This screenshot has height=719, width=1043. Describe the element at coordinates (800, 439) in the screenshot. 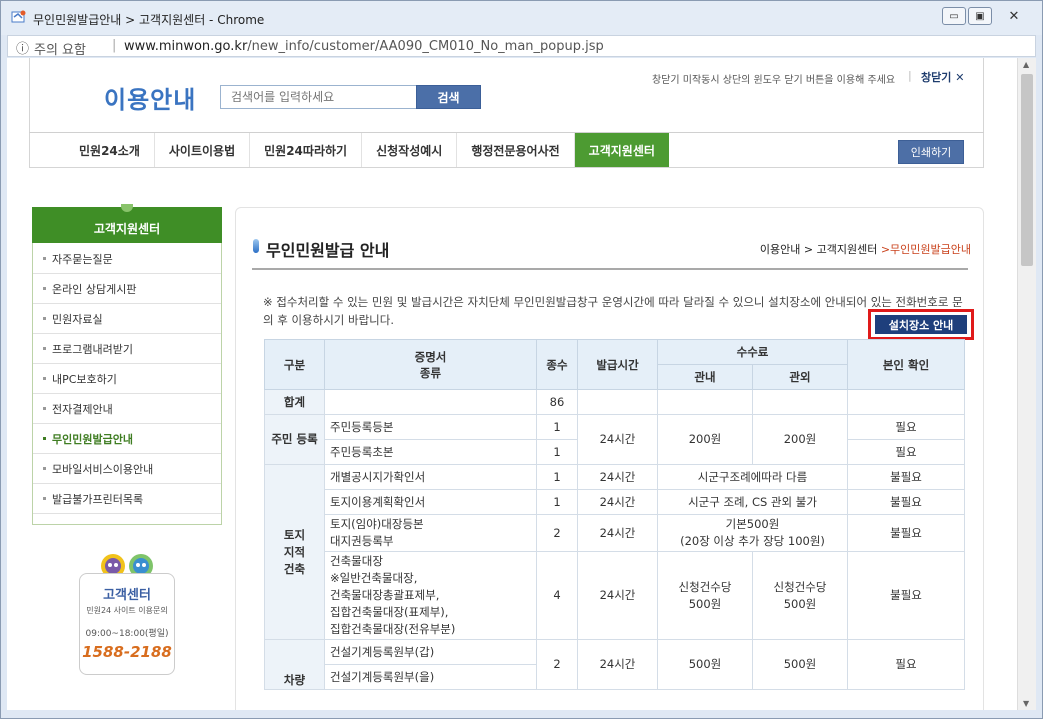

I see `fee-out: 200원` at that location.